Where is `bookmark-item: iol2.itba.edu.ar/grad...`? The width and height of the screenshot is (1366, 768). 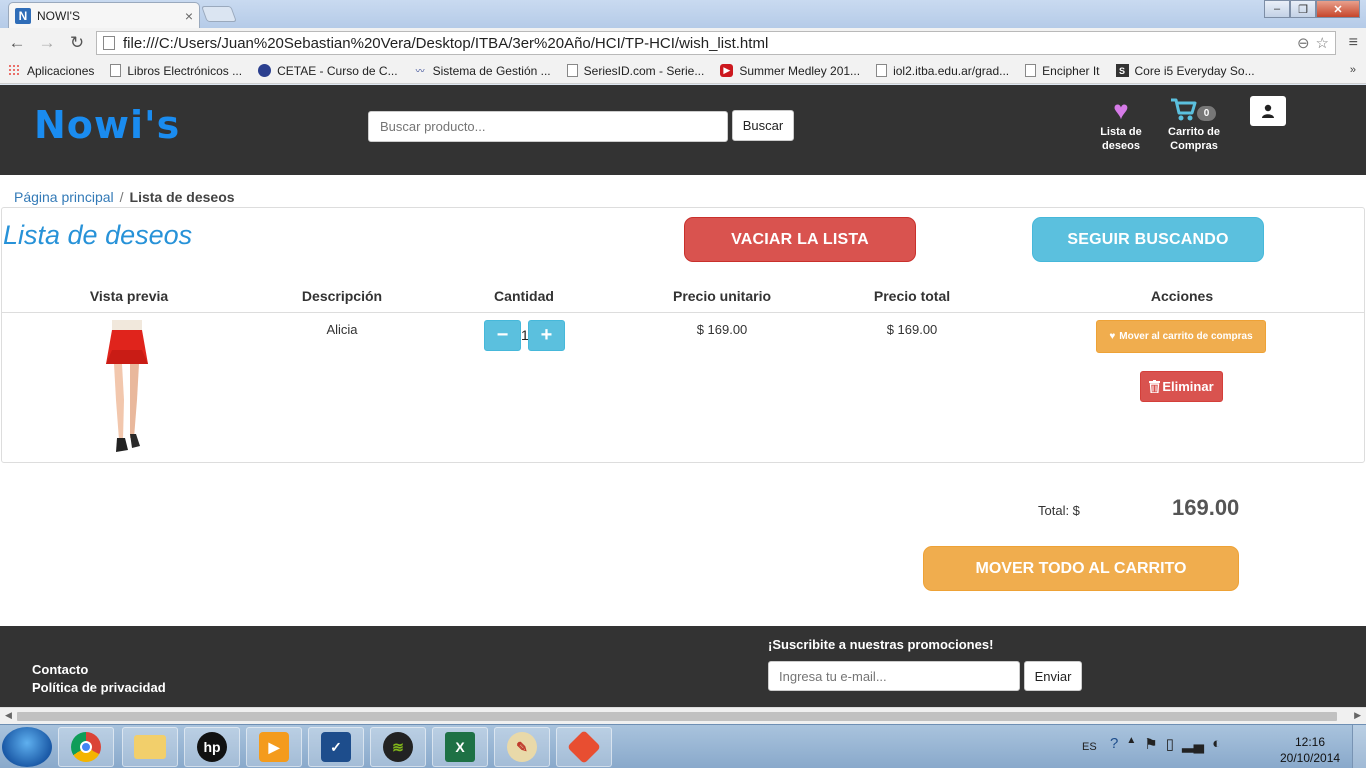 bookmark-item: iol2.itba.edu.ar/grad... is located at coordinates (942, 71).